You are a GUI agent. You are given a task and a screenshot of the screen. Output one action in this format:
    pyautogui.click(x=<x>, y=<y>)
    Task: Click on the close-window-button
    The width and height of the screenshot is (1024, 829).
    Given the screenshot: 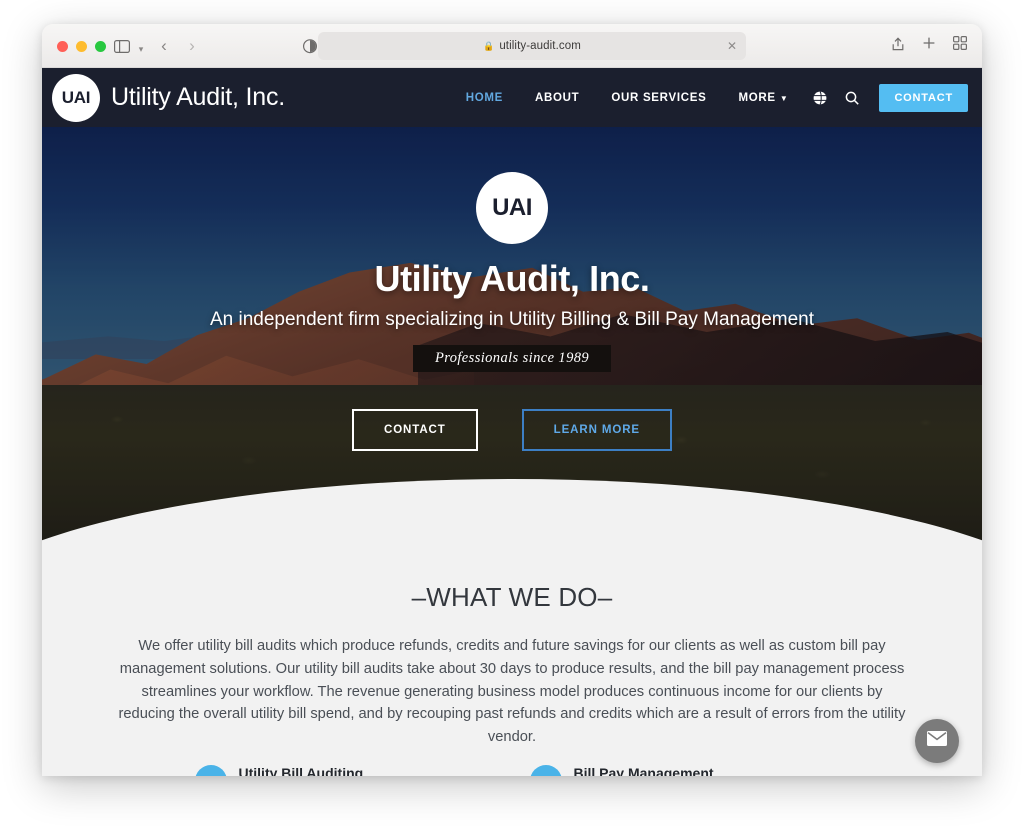 What is the action you would take?
    pyautogui.click(x=62, y=46)
    